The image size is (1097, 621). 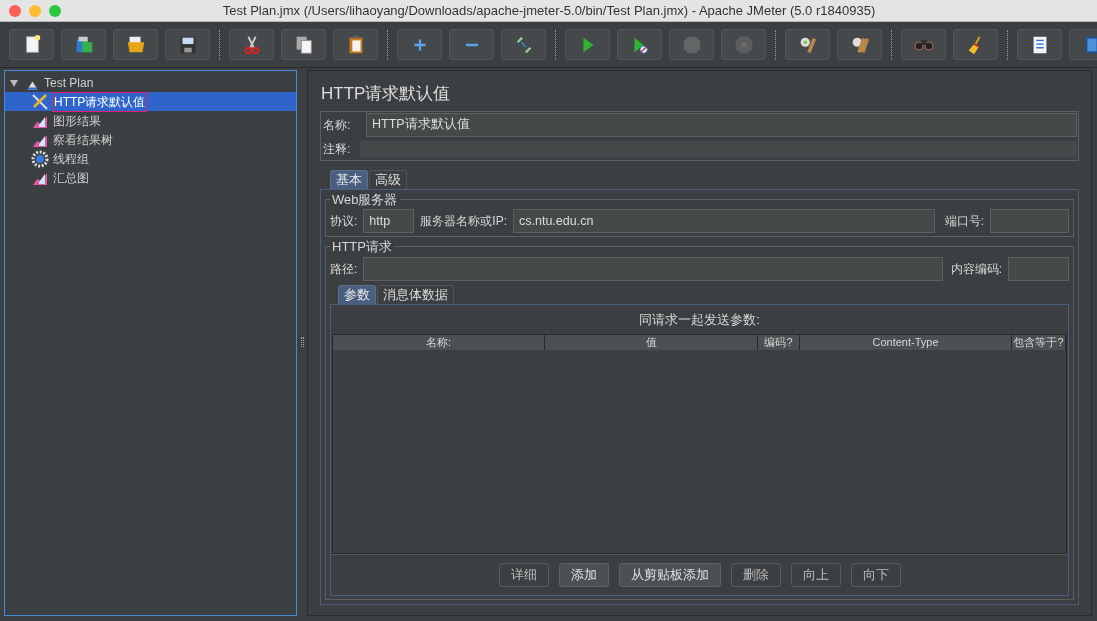 I want to click on expand-caret-icon, so click(x=14, y=82).